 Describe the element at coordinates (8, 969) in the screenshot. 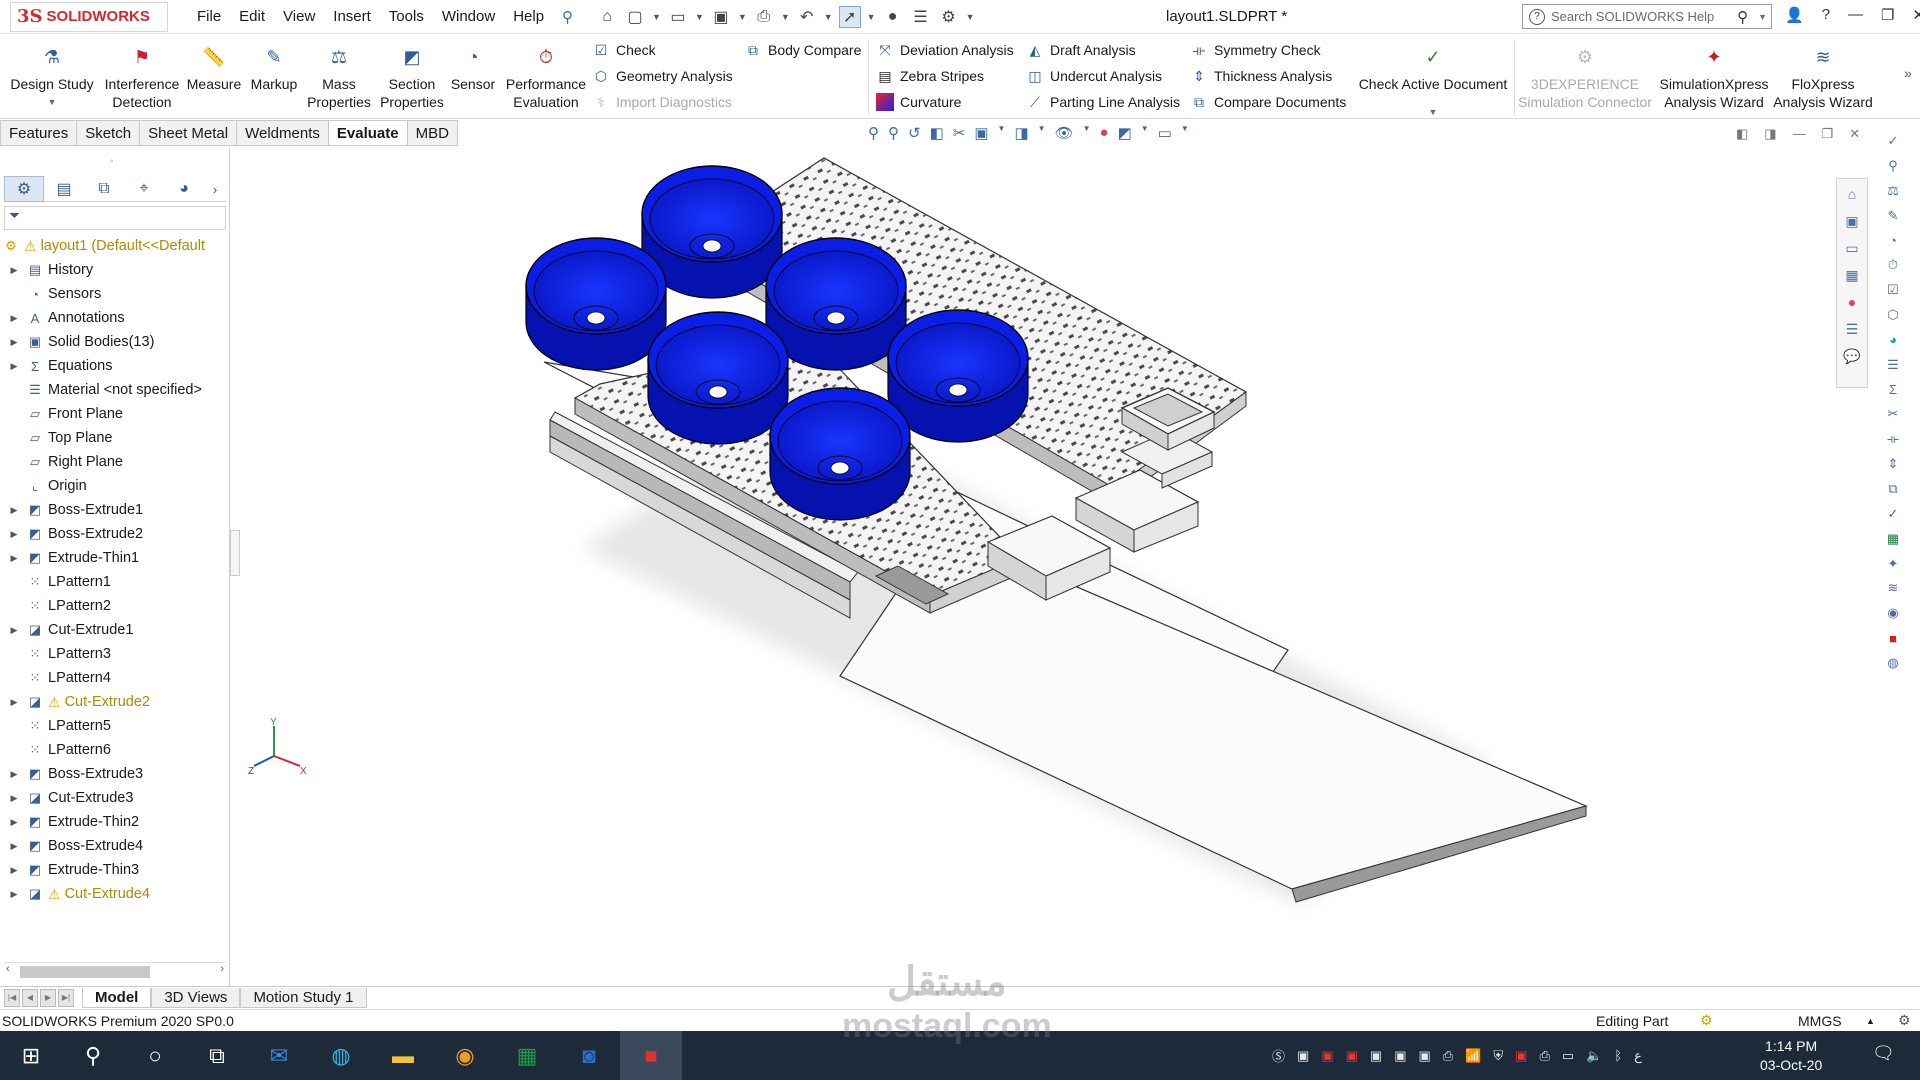

I see `scroll-left-icon: ‹` at that location.